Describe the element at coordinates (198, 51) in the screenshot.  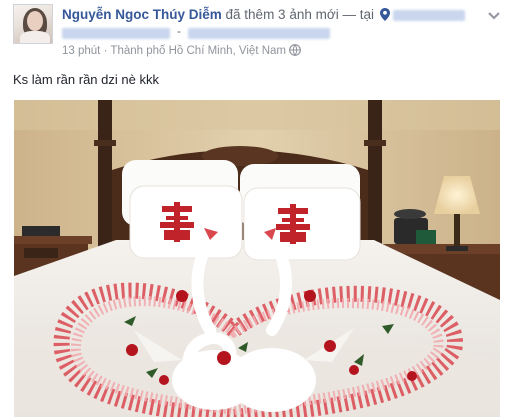
I see `post-location-text: Thành phố Hồ Chí Minh, Việt Nam` at that location.